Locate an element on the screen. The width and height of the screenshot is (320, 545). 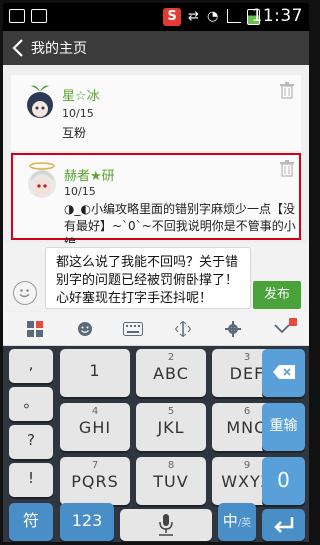
key-comma: , is located at coordinates (31, 366).